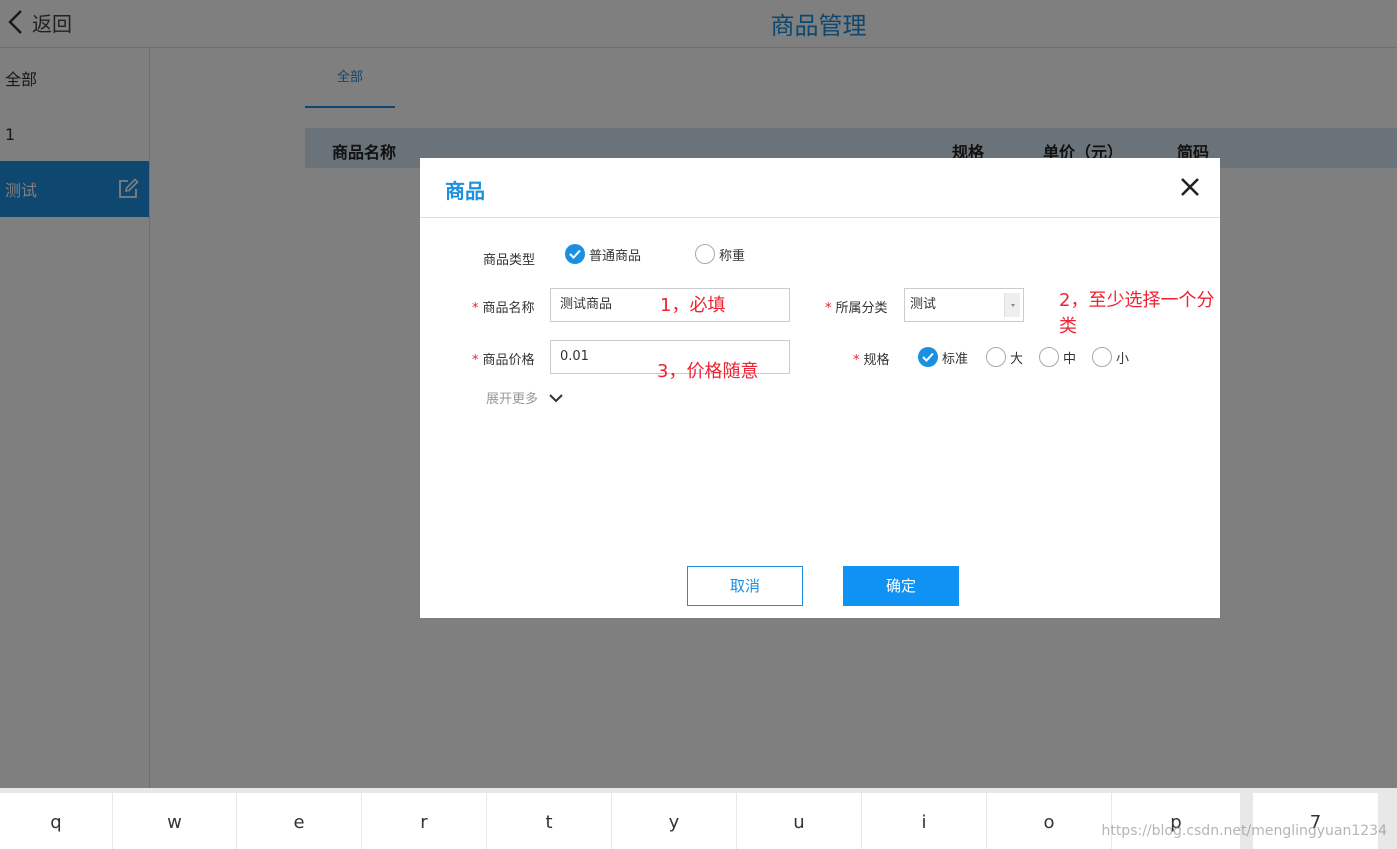 The image size is (1397, 849). I want to click on expand-more-toggle: 展开更多, so click(525, 397).